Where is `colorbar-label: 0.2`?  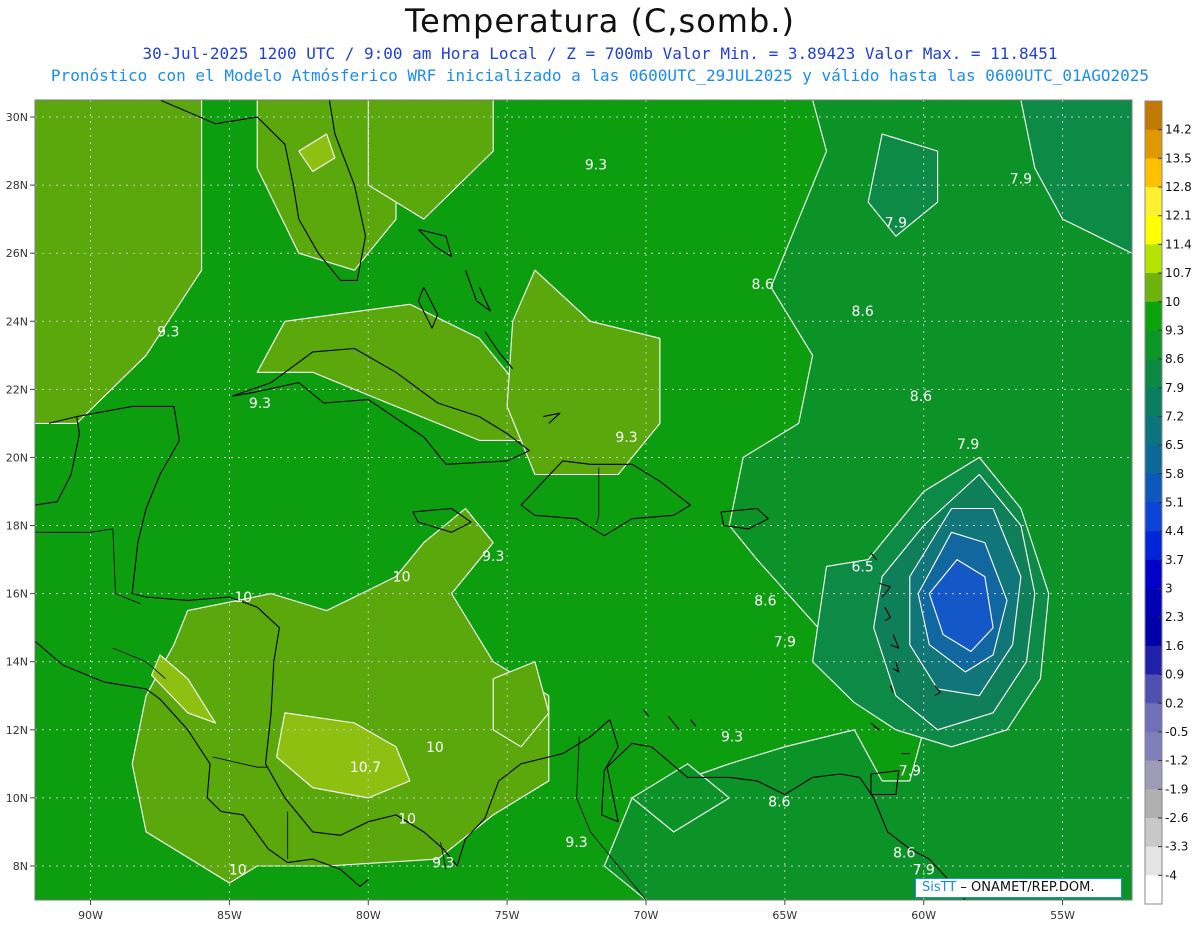 colorbar-label: 0.2 is located at coordinates (1174, 703).